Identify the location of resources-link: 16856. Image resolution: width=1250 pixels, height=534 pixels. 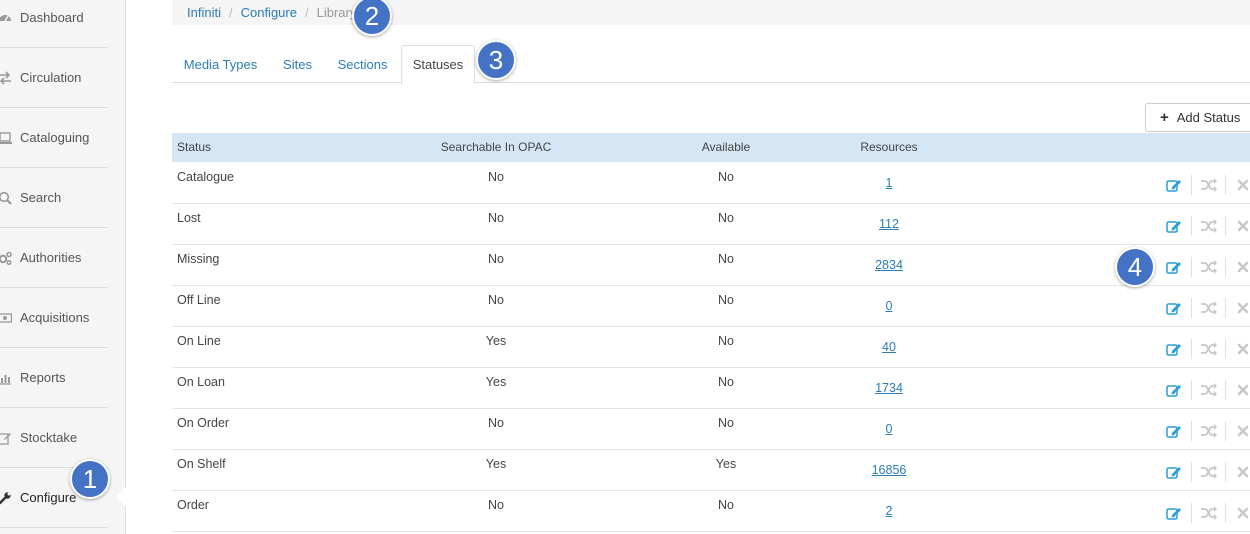
(889, 470).